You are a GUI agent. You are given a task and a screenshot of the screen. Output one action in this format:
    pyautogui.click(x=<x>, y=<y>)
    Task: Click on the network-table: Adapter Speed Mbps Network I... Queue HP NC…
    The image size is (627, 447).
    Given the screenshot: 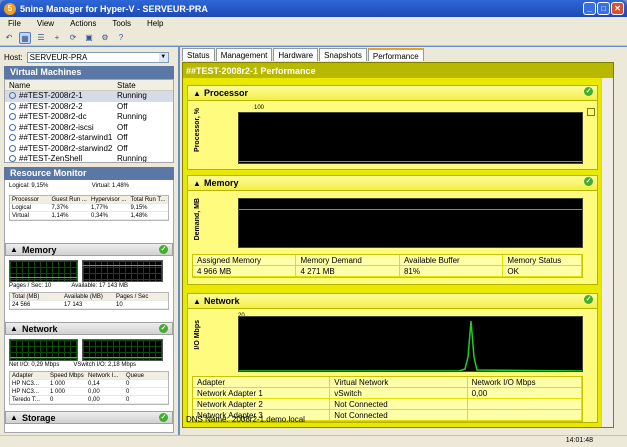 What is the action you would take?
    pyautogui.click(x=89, y=388)
    